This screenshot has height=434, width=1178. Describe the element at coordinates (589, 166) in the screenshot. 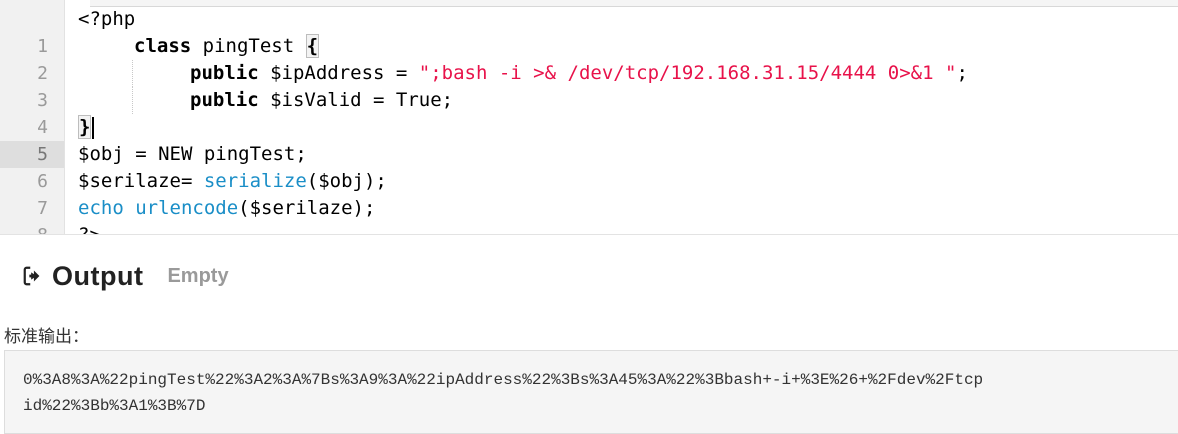

I see `code-line-6: 6 $obj = NEW pingTest;` at that location.